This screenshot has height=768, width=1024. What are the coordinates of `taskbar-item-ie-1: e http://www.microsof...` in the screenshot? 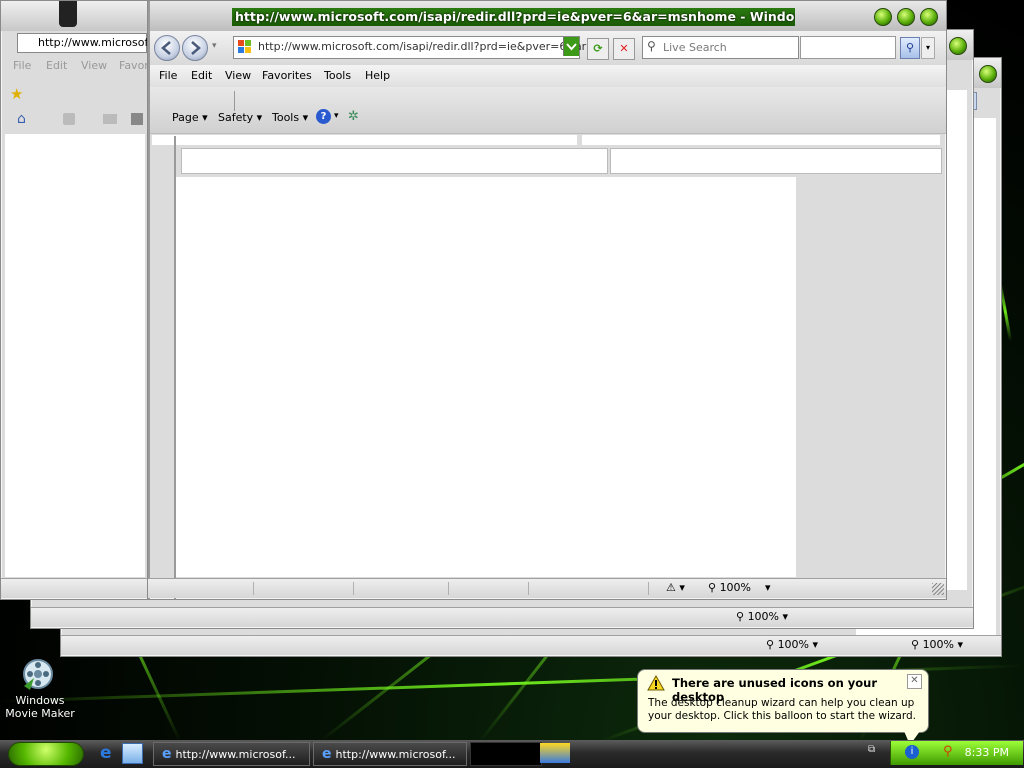 It's located at (231, 754).